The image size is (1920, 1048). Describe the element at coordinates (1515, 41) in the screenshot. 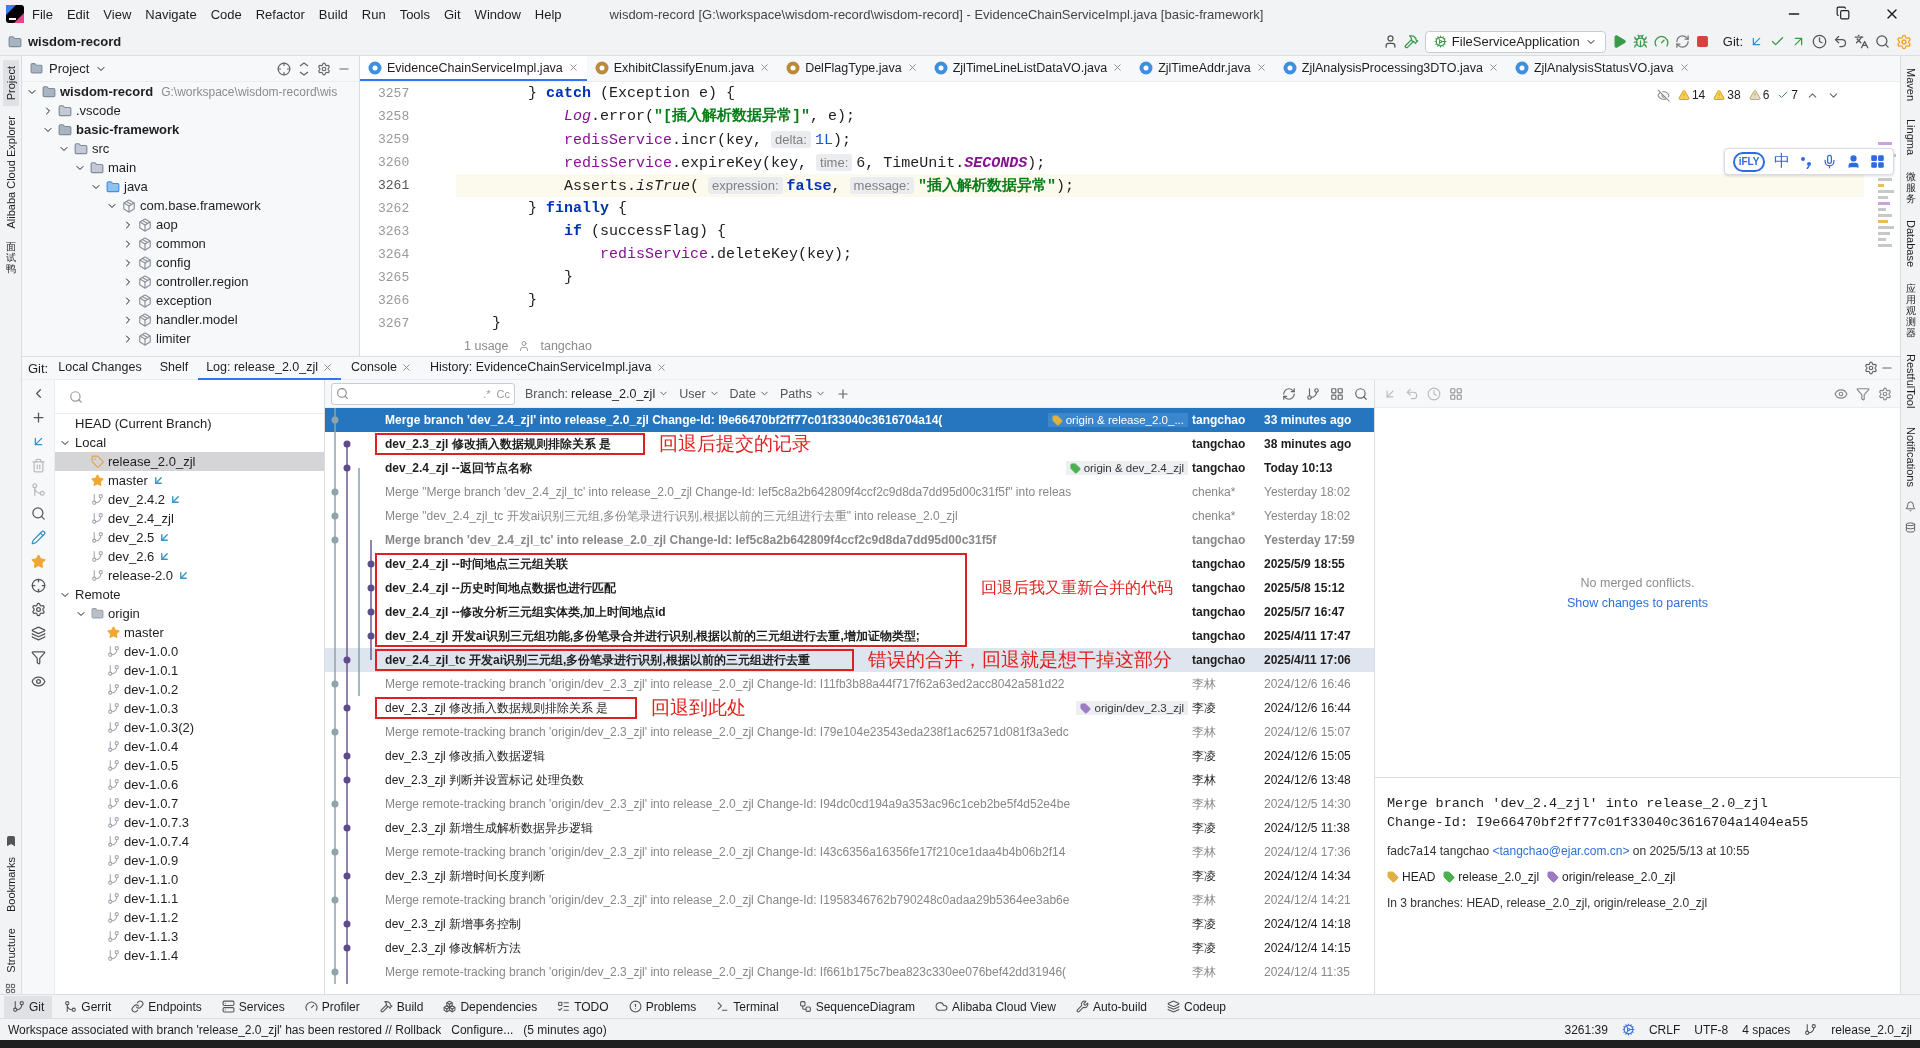

I see `run-configuration: FileServiceApplication` at that location.